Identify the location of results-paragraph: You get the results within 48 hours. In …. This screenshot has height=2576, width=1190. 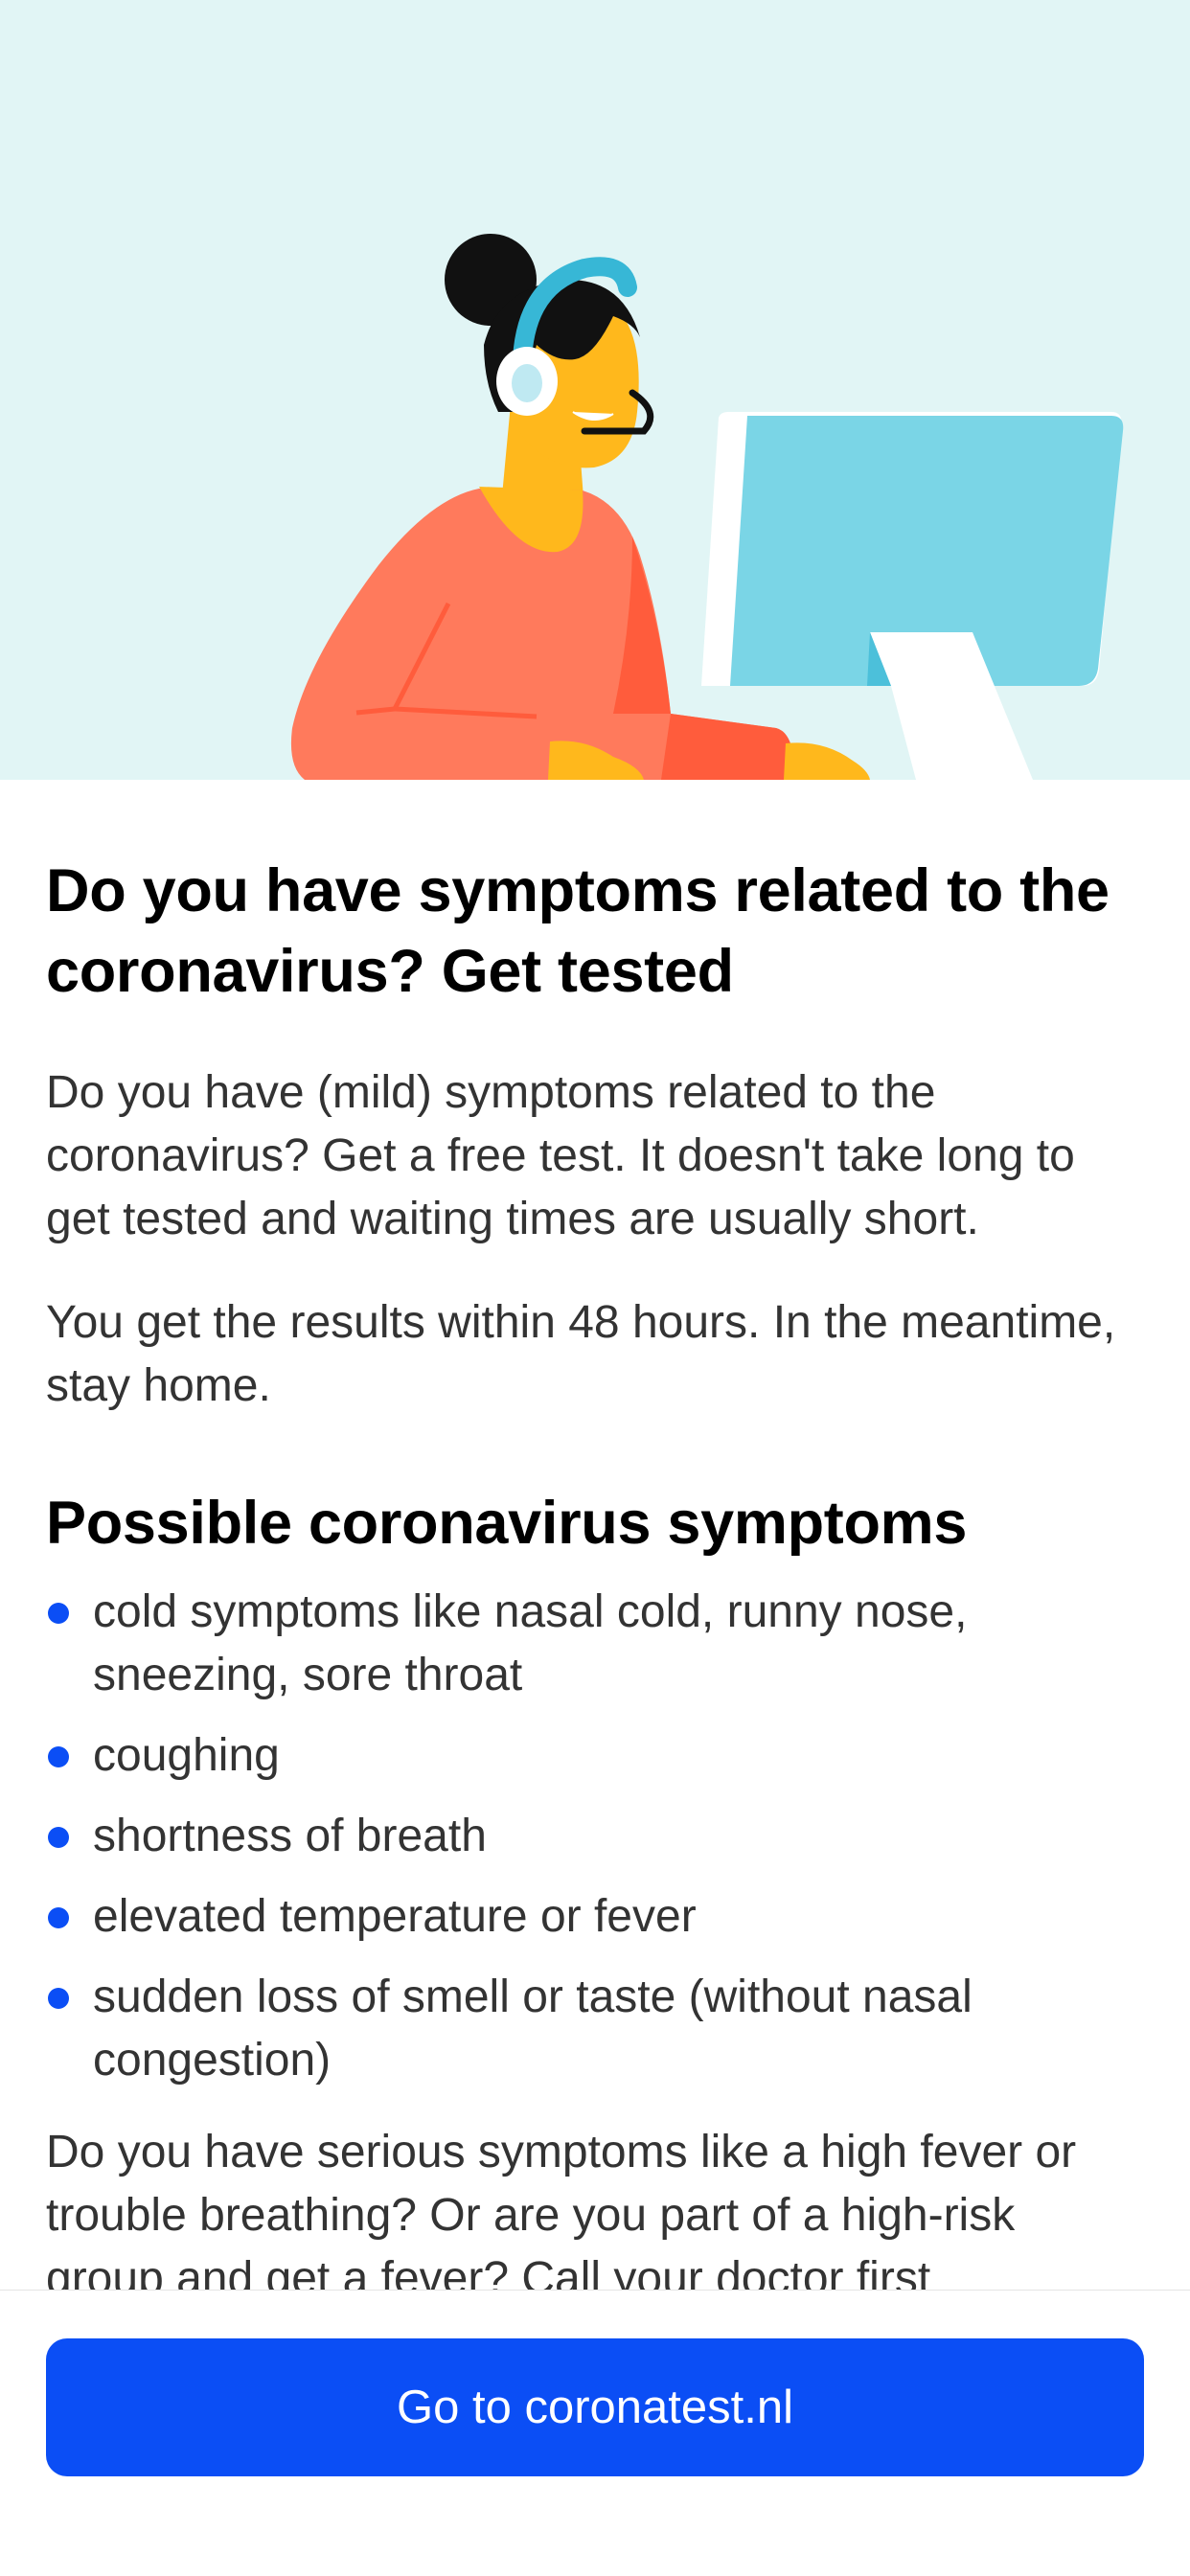
(581, 1354).